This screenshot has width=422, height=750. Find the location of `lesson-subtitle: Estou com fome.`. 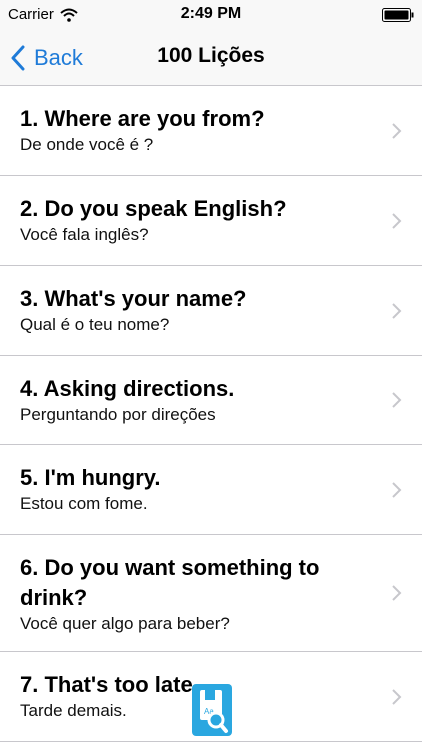

lesson-subtitle: Estou com fome. is located at coordinates (84, 503).